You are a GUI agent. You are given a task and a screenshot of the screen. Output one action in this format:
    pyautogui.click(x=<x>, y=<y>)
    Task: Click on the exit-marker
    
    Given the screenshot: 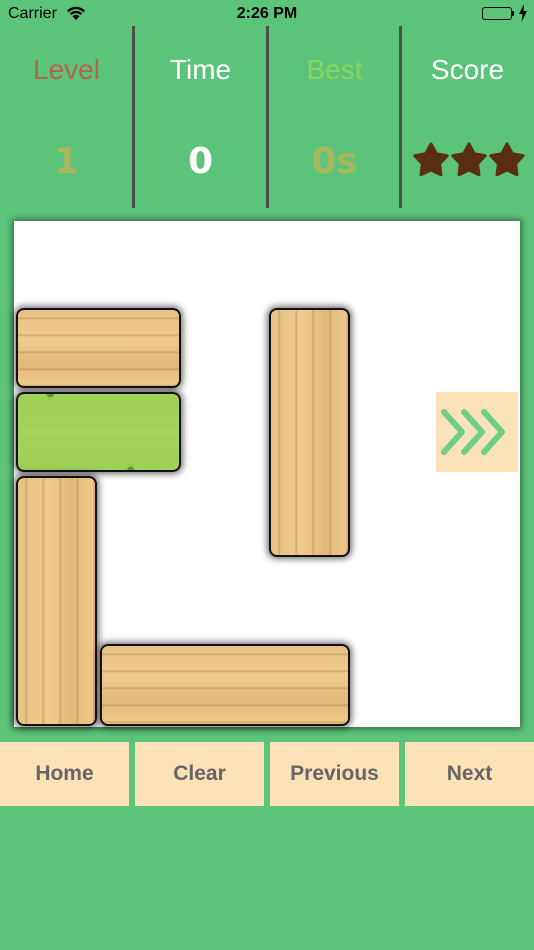 What is the action you would take?
    pyautogui.click(x=477, y=432)
    